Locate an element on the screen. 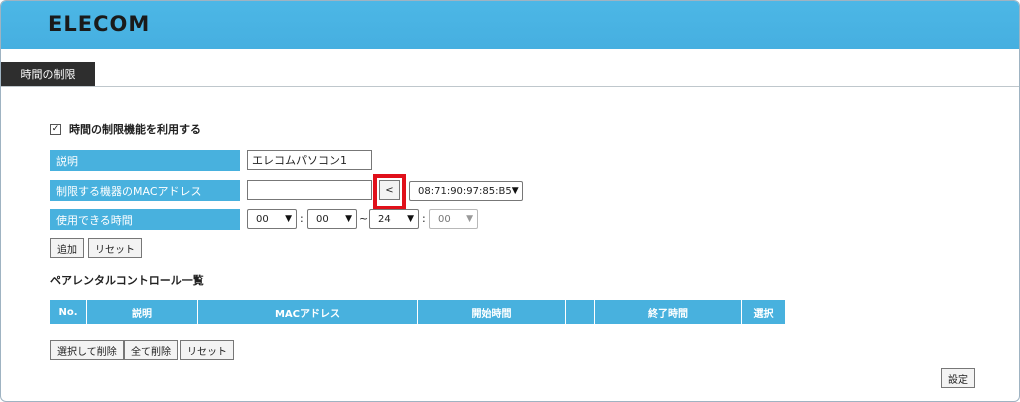 This screenshot has height=402, width=1020. delete-all-button: 全て削除 is located at coordinates (151, 350).